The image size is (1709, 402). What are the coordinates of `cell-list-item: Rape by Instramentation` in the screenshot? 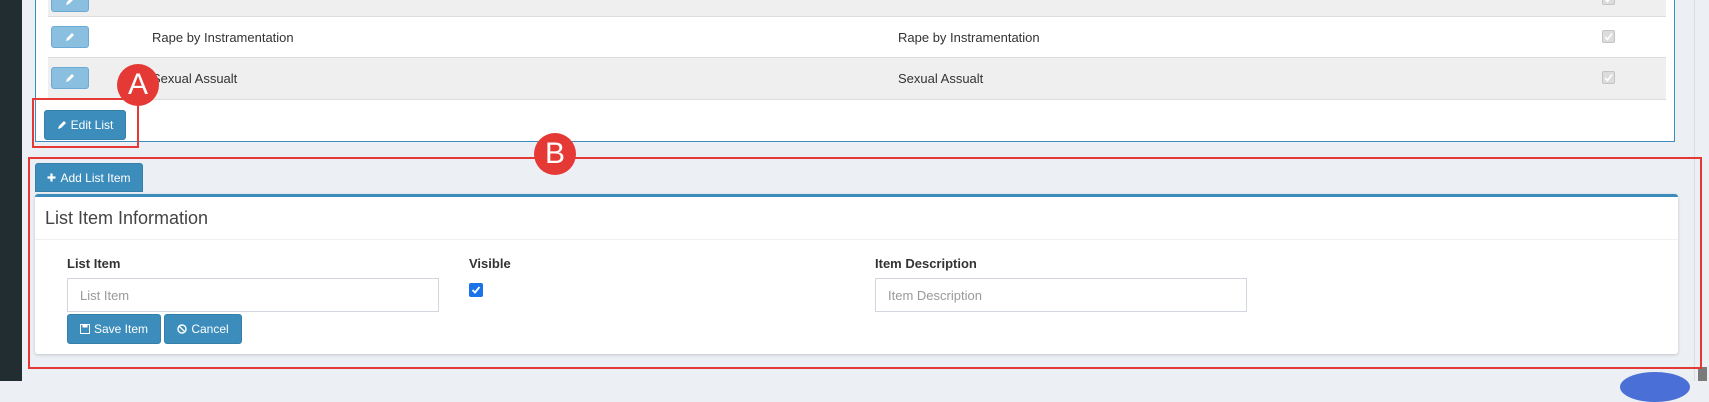 It's located at (223, 37).